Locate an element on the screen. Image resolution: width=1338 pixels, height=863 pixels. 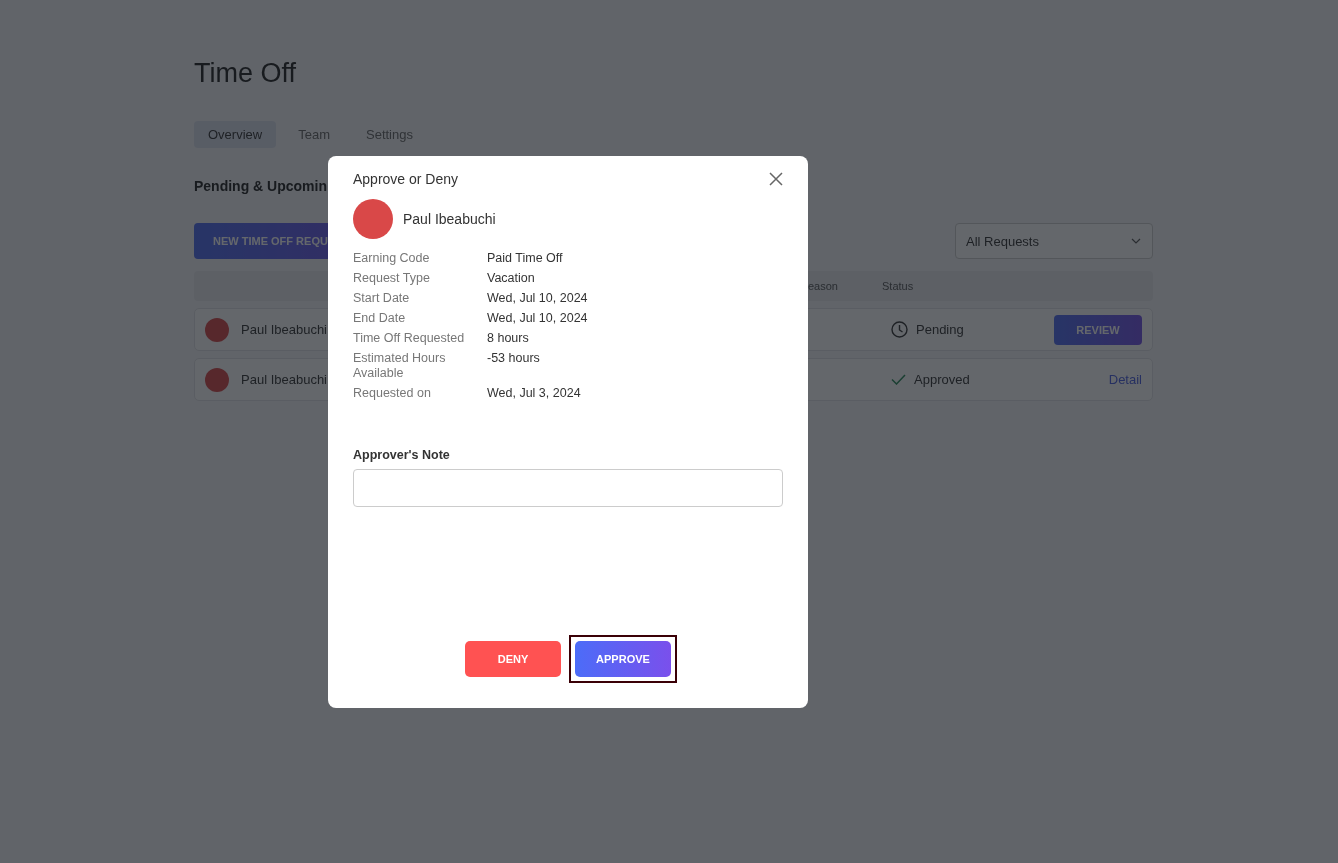
detail-label: Request Type is located at coordinates (392, 278).